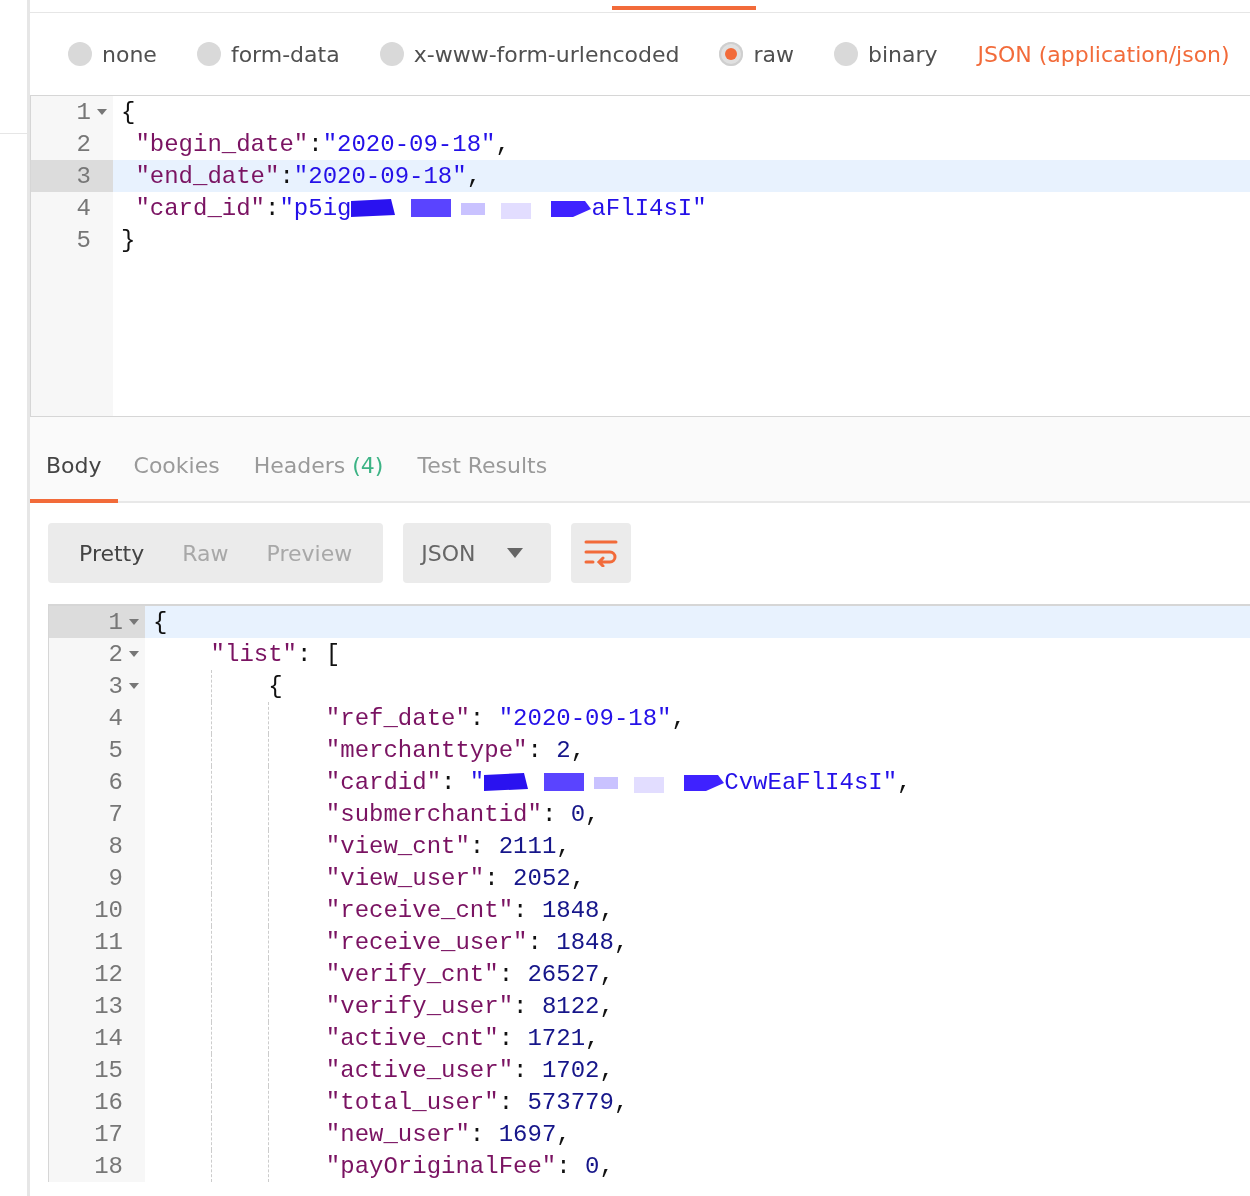 The height and width of the screenshot is (1196, 1250). Describe the element at coordinates (477, 553) in the screenshot. I see `format-dropdown: JSON` at that location.